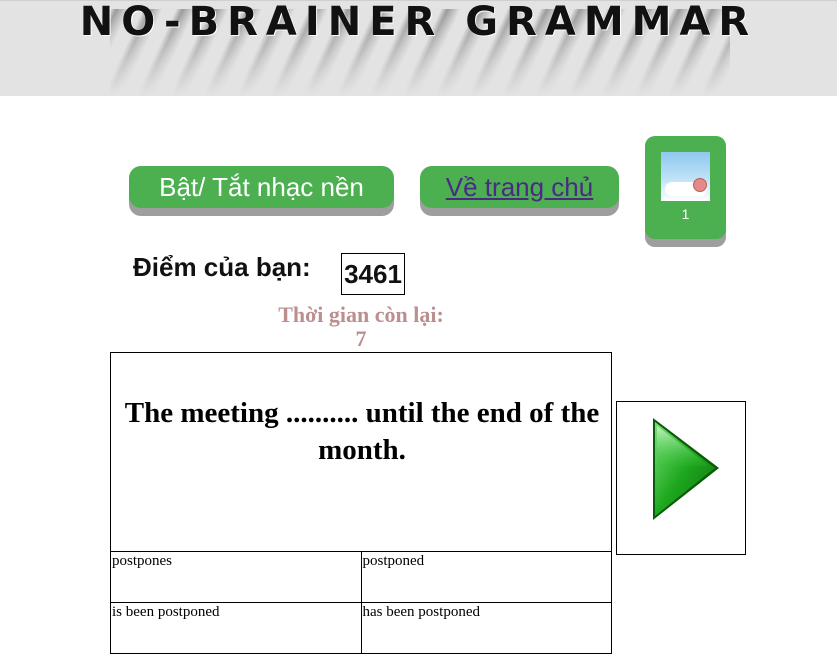  I want to click on next-question-button, so click(681, 478).